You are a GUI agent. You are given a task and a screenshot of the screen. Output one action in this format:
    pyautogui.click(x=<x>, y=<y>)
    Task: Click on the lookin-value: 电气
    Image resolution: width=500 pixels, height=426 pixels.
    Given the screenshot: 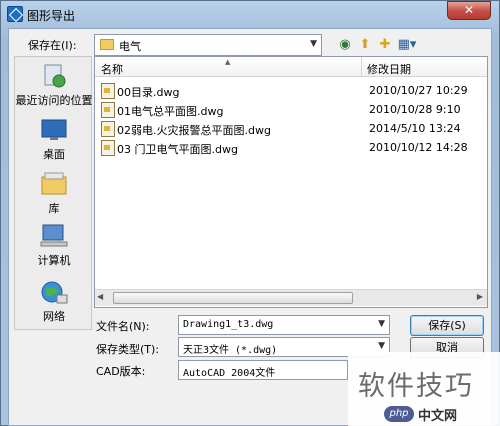 What is the action you would take?
    pyautogui.click(x=130, y=46)
    